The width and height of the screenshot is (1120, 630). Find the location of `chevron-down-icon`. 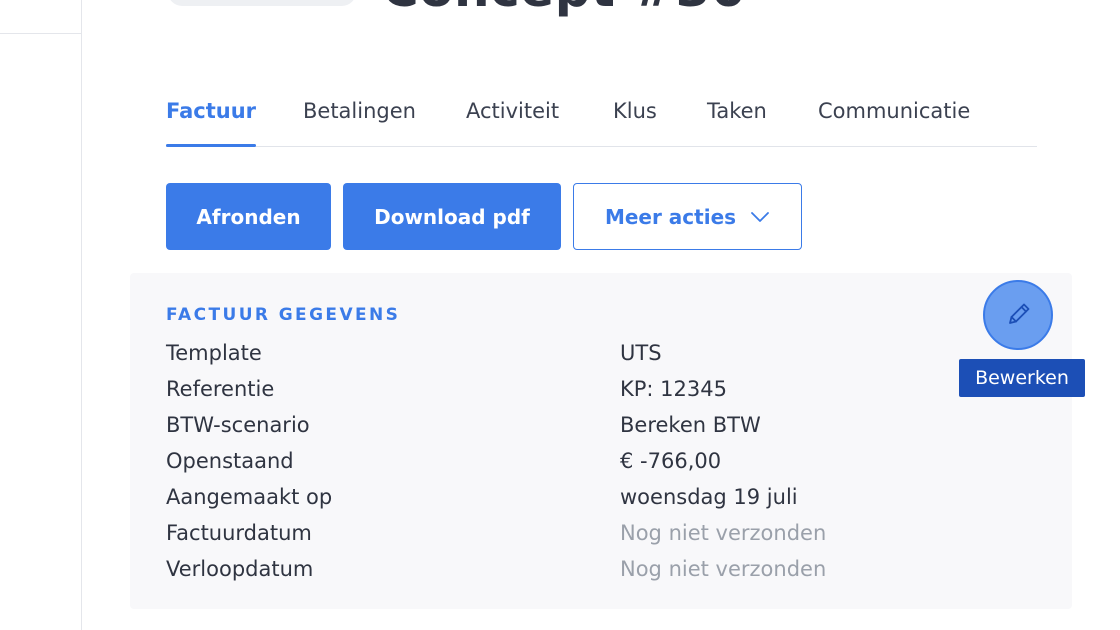

chevron-down-icon is located at coordinates (760, 217).